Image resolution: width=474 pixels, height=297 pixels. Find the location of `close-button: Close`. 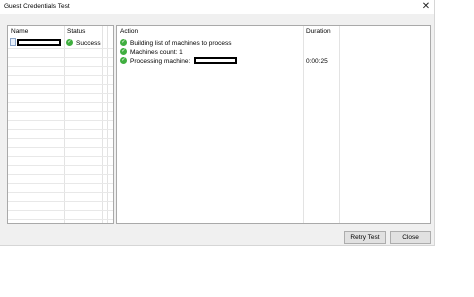

close-button: Close is located at coordinates (410, 237).